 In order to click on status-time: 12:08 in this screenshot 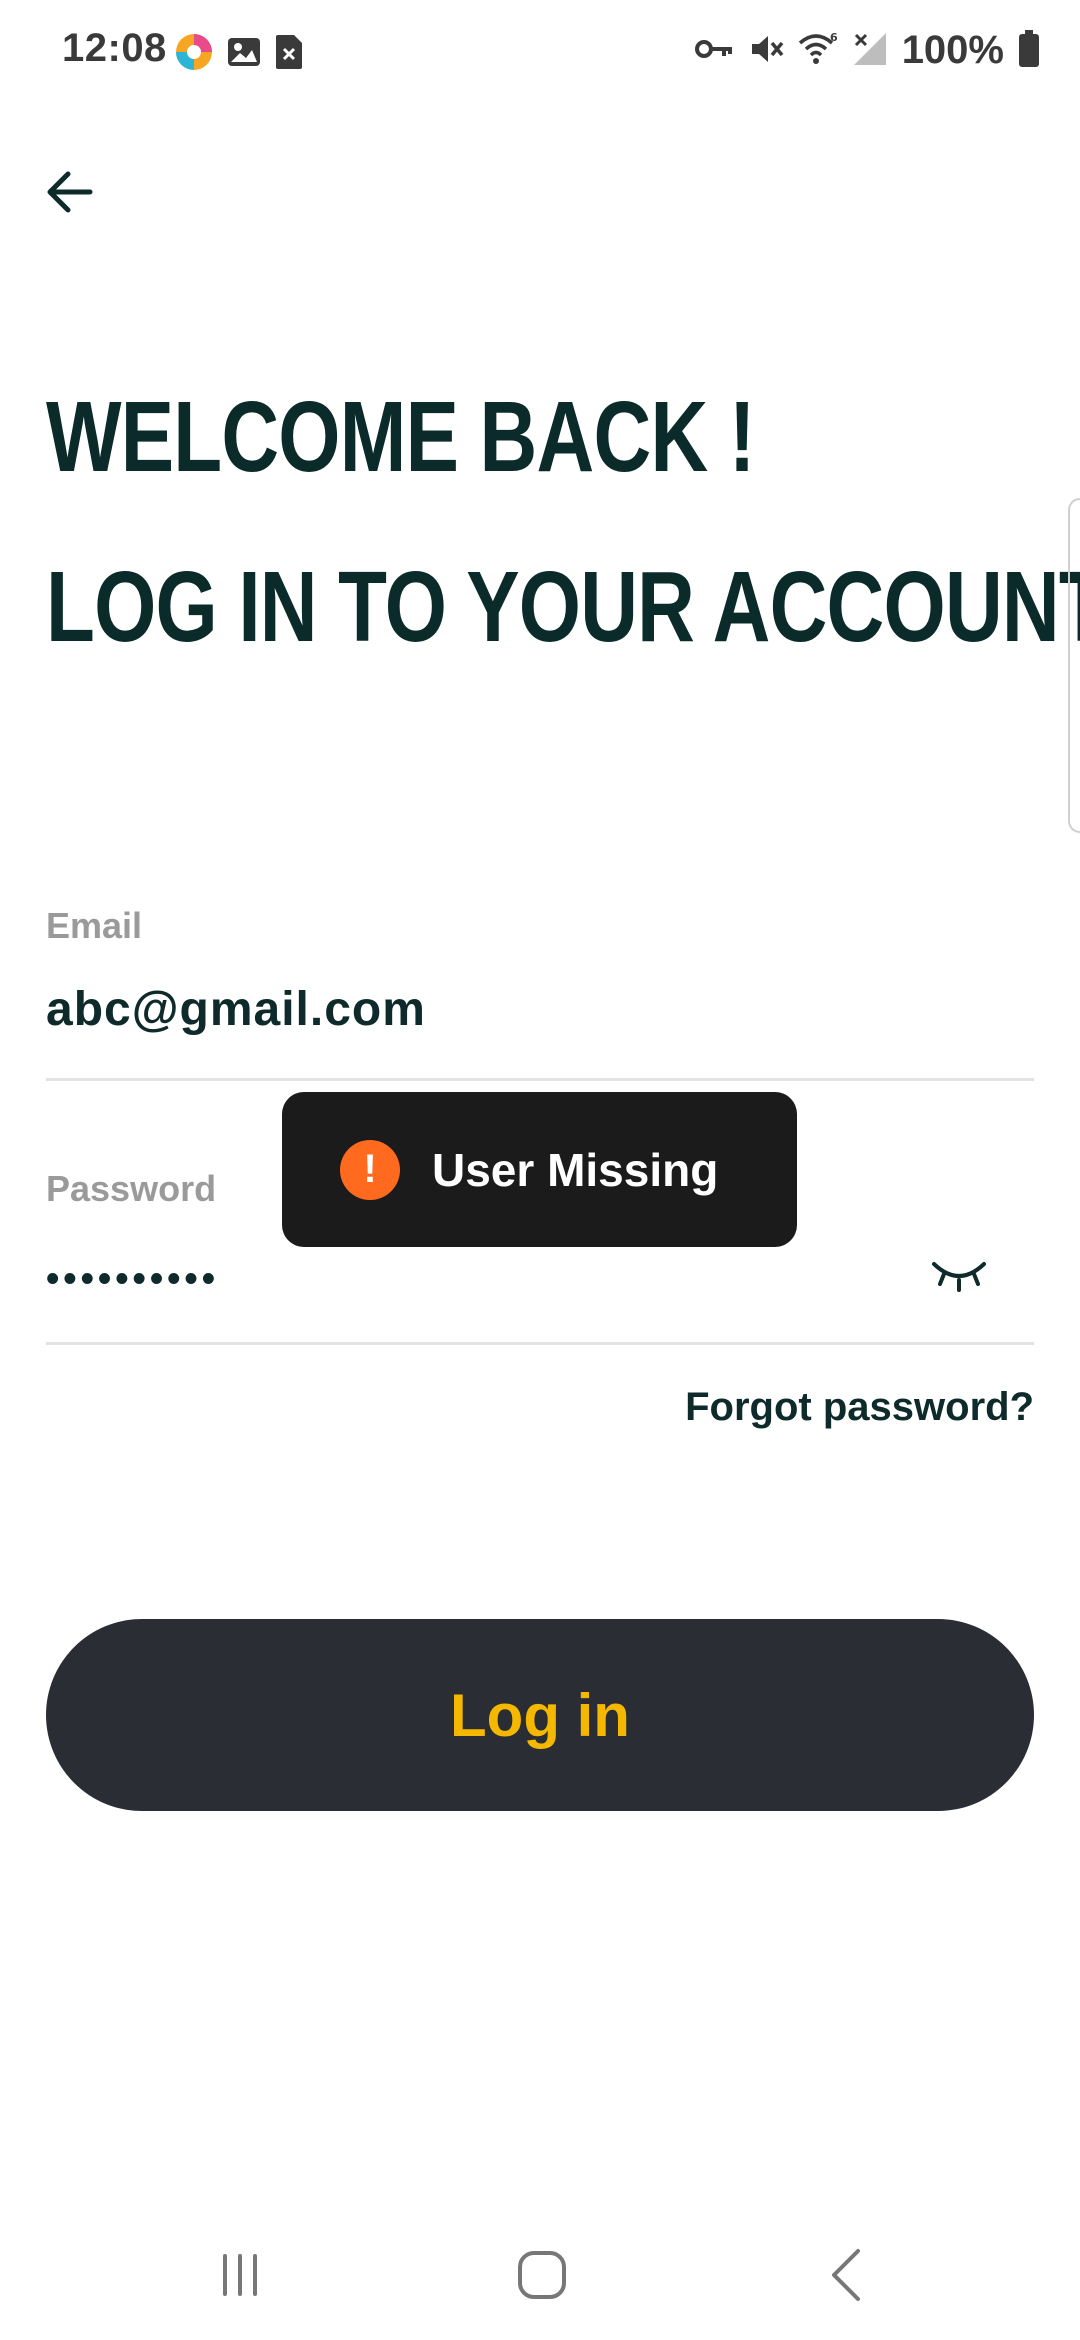, I will do `click(114, 48)`.